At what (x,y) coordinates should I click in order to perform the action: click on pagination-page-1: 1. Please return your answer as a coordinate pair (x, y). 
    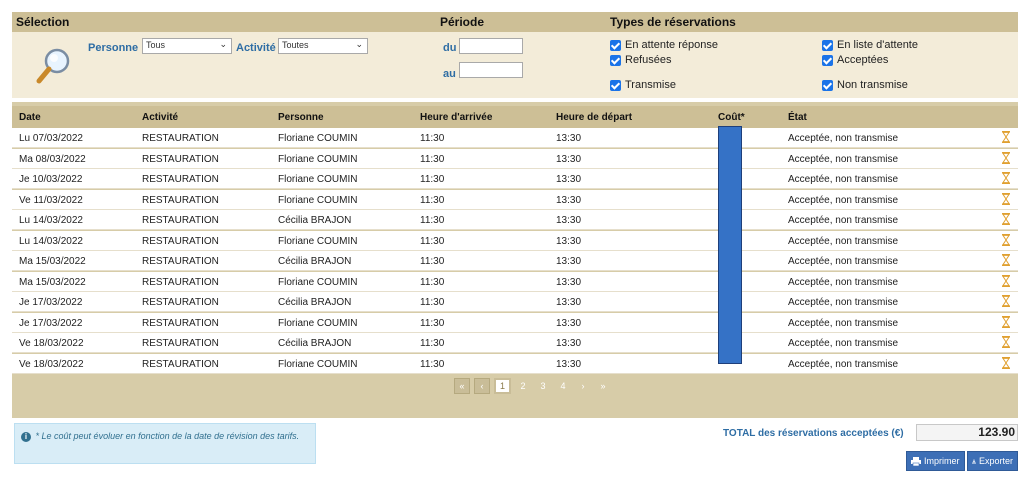
    Looking at the image, I should click on (503, 386).